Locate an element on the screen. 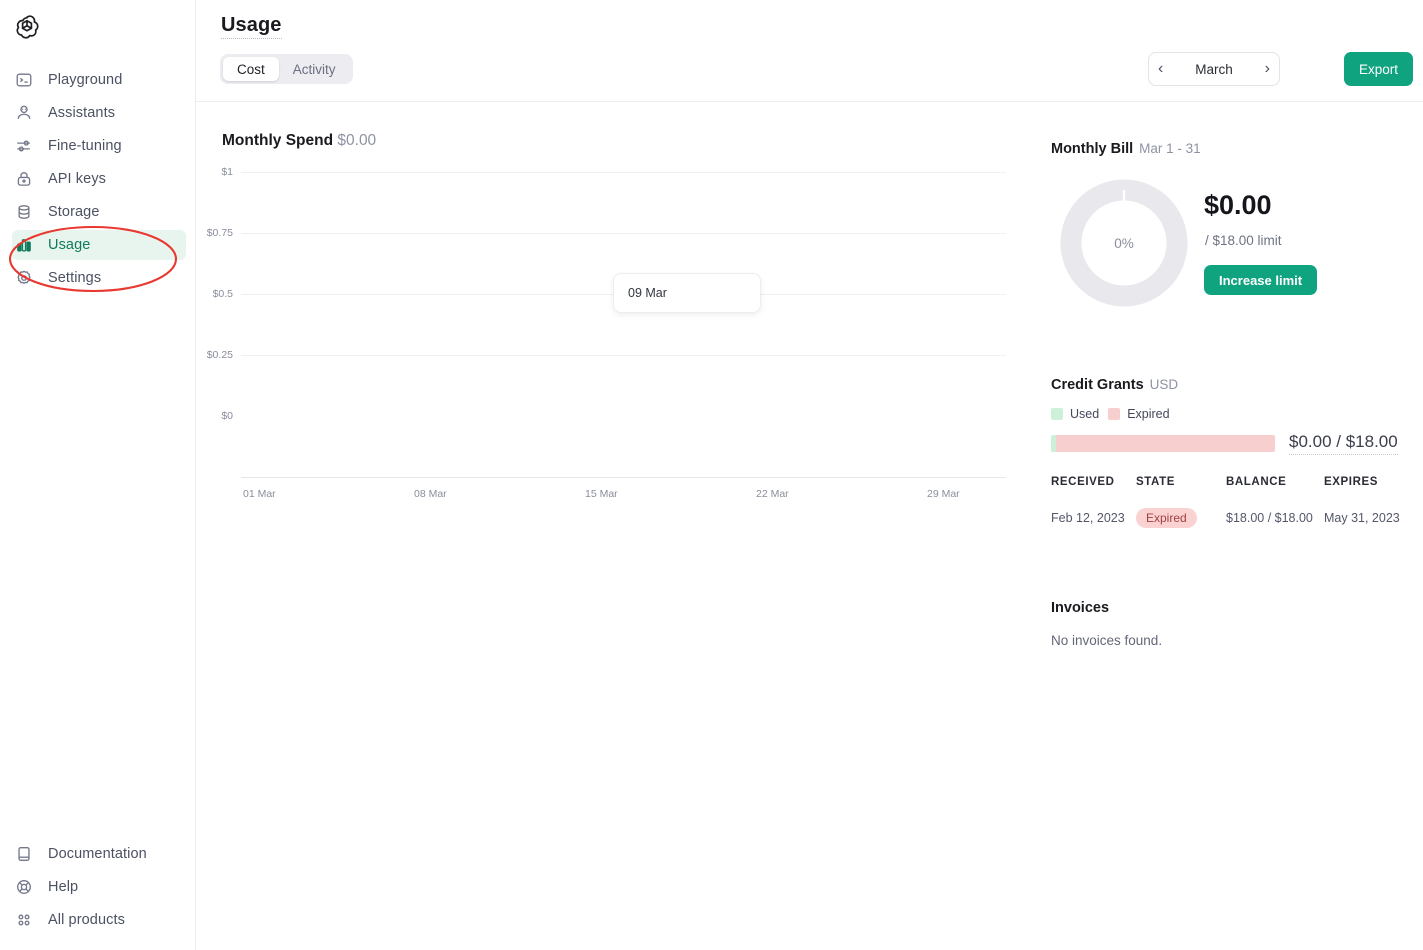  monthly-bill-limit: / $18.00 limit is located at coordinates (1243, 240).